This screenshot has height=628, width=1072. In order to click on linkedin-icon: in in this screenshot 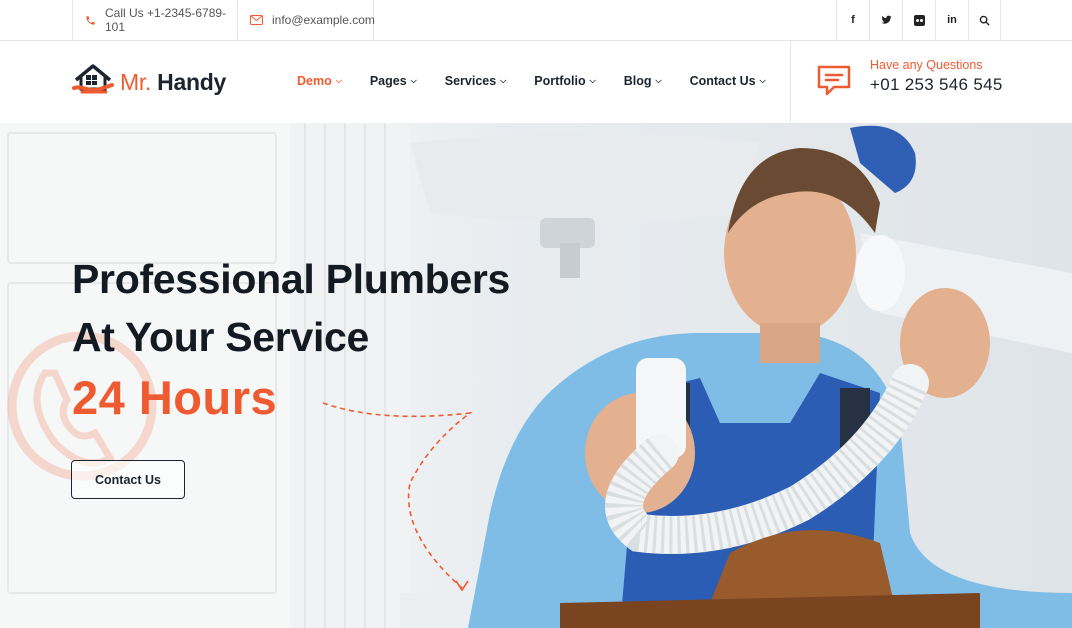, I will do `click(951, 20)`.